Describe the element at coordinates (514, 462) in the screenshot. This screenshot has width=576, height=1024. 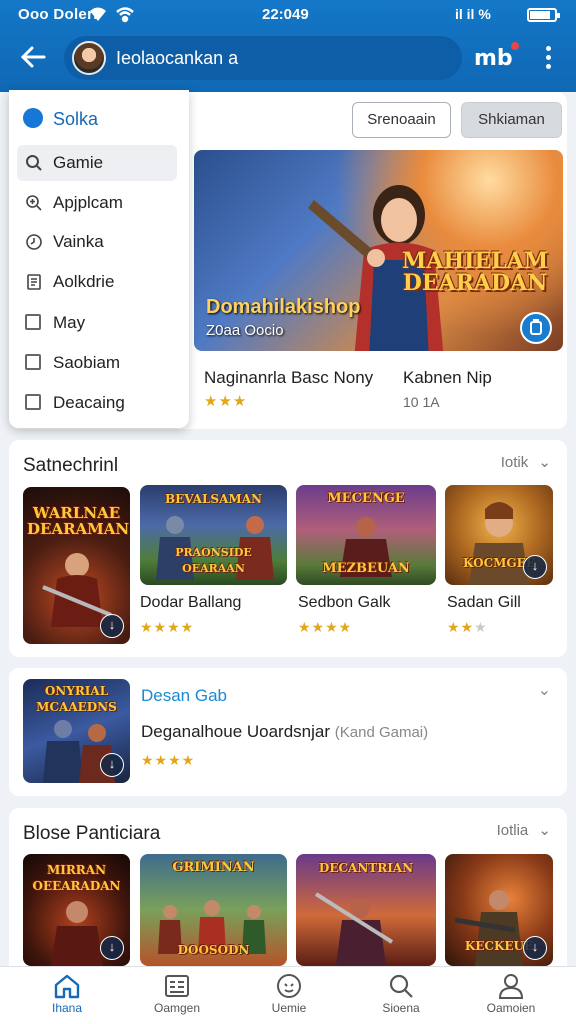
I see `section-link-label: Iotik` at that location.